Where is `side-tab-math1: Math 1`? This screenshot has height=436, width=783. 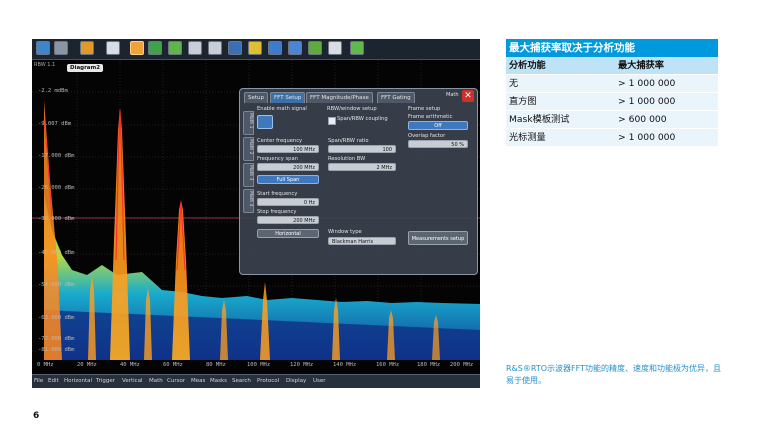
side-tab-math1: Math 1 is located at coordinates (248, 123).